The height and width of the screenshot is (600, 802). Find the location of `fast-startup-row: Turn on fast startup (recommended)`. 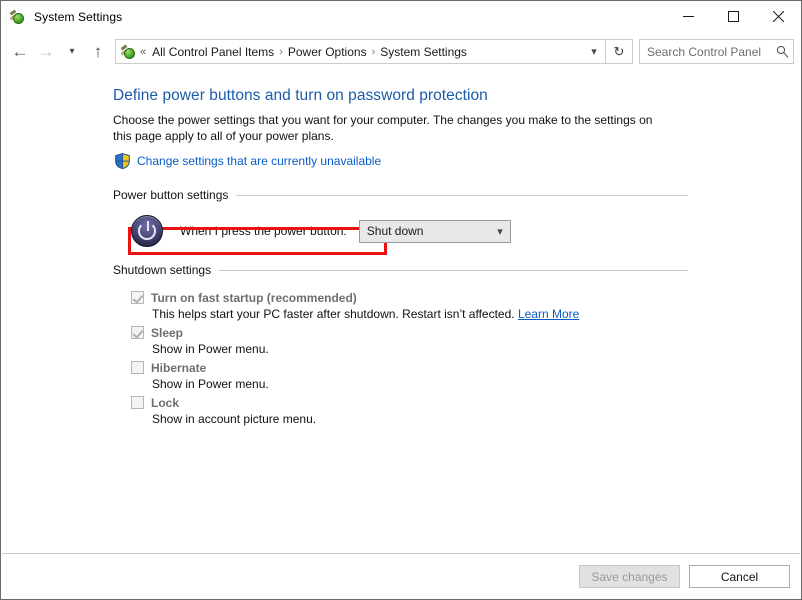

fast-startup-row: Turn on fast startup (recommended) is located at coordinates (466, 297).